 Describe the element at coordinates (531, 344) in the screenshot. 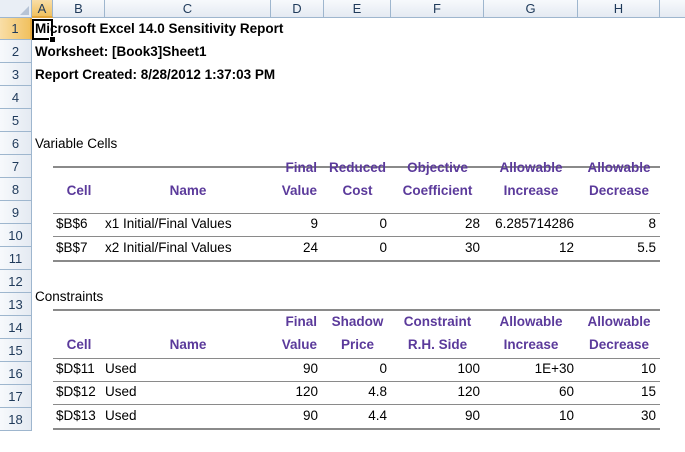

I see `cn-header-increase: Increase` at that location.